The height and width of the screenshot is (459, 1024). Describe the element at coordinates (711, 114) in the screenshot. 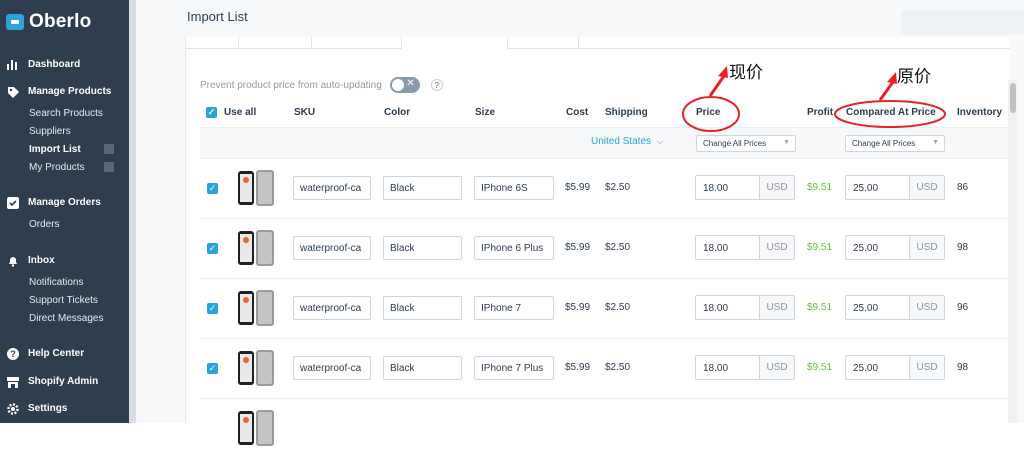

I see `price-highlight-ellipse` at that location.